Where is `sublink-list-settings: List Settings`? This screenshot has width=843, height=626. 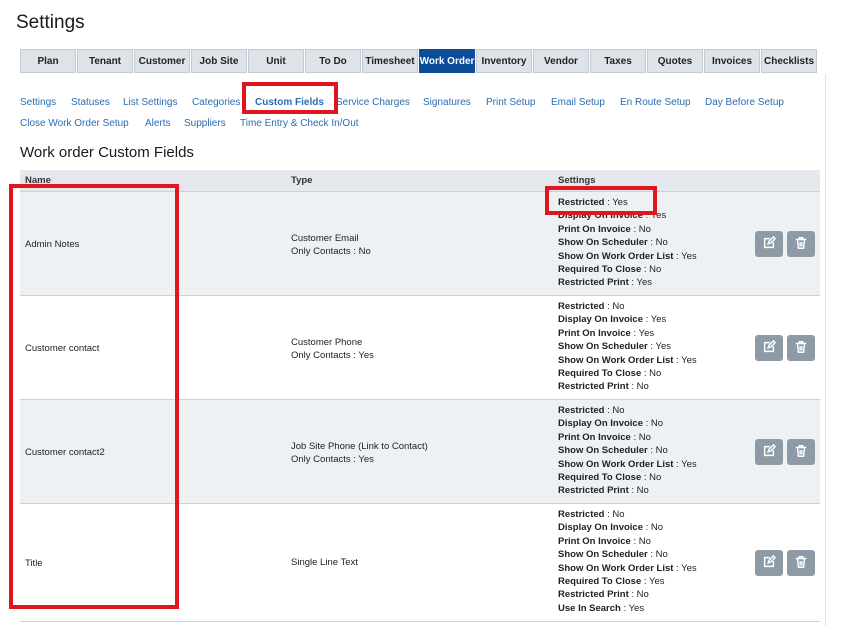
sublink-list-settings: List Settings is located at coordinates (150, 102).